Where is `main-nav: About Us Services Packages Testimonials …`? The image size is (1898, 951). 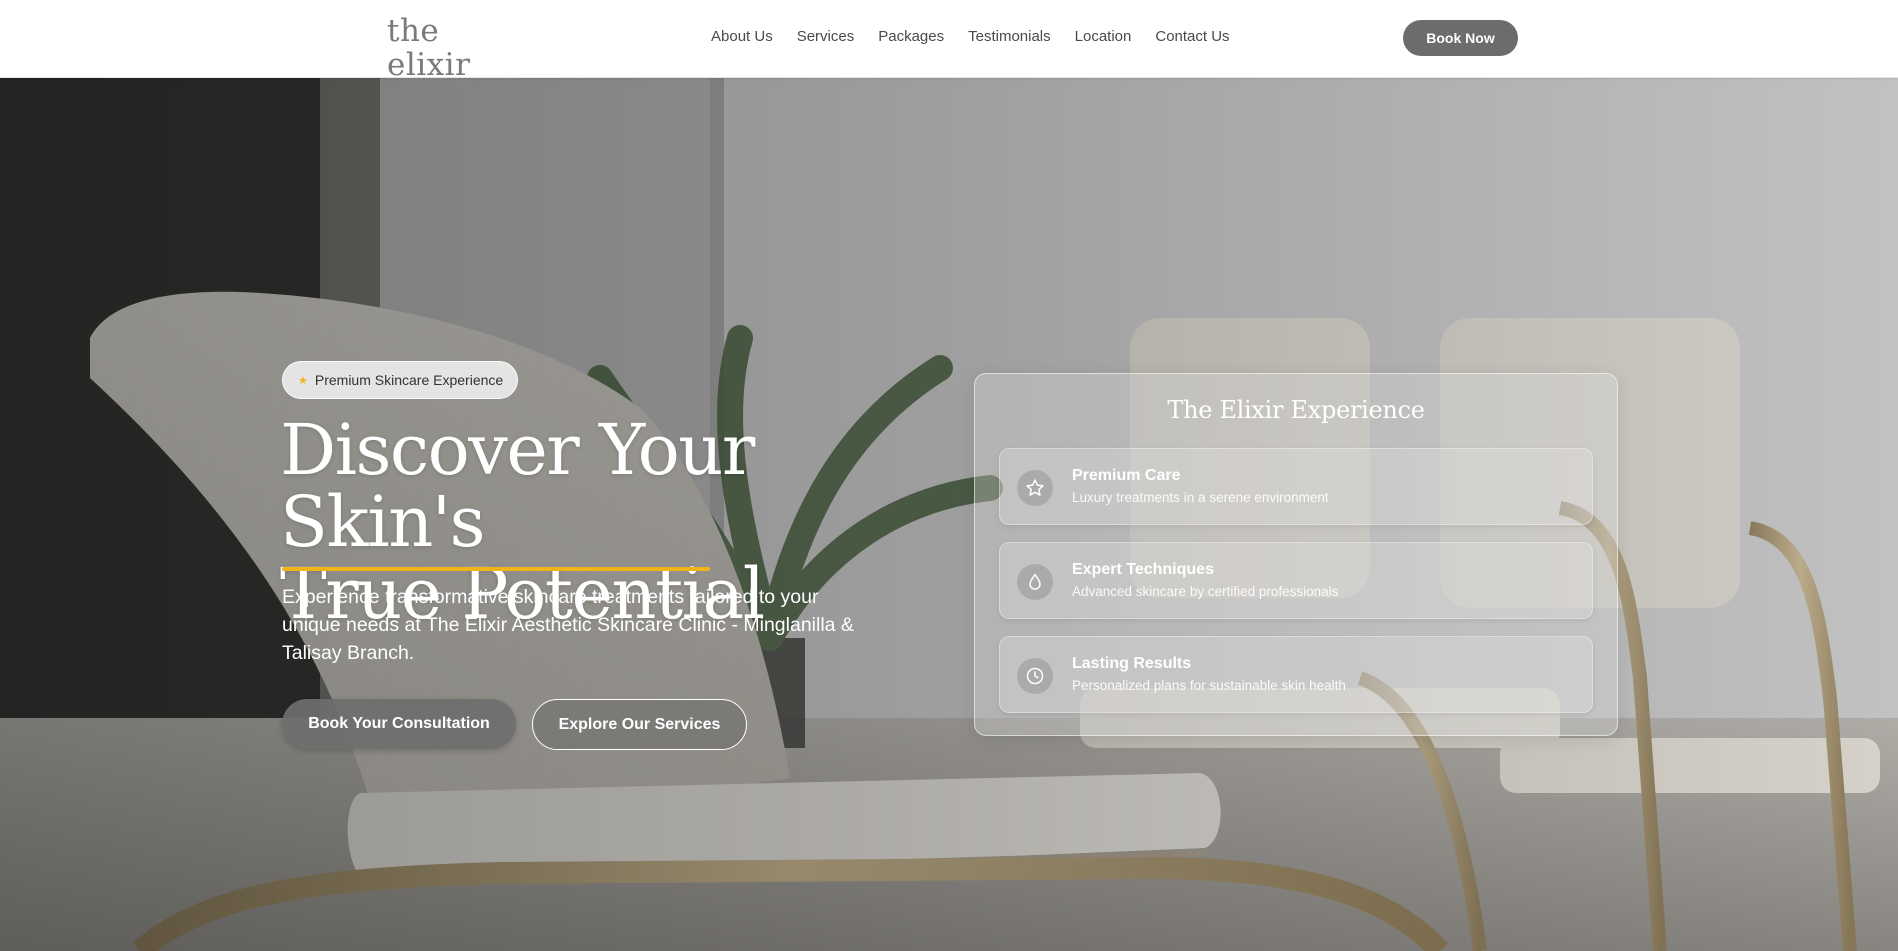 main-nav: About Us Services Packages Testimonials … is located at coordinates (982, 36).